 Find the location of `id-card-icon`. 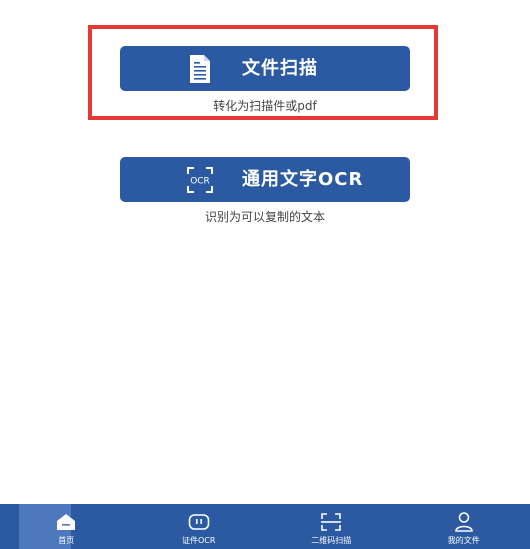

id-card-icon is located at coordinates (199, 522).